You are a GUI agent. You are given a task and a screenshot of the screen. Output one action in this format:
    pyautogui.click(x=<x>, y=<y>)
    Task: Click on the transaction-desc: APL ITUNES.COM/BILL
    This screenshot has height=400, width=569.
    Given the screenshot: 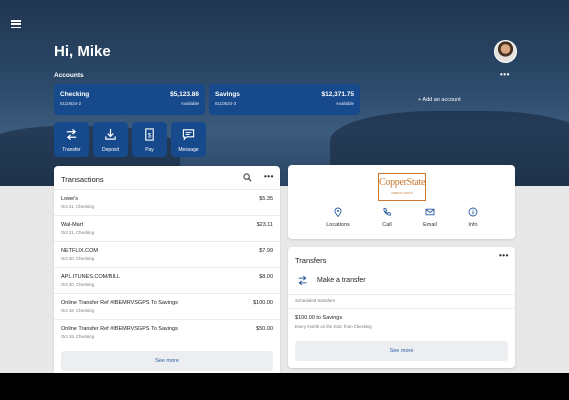 What is the action you would take?
    pyautogui.click(x=91, y=277)
    